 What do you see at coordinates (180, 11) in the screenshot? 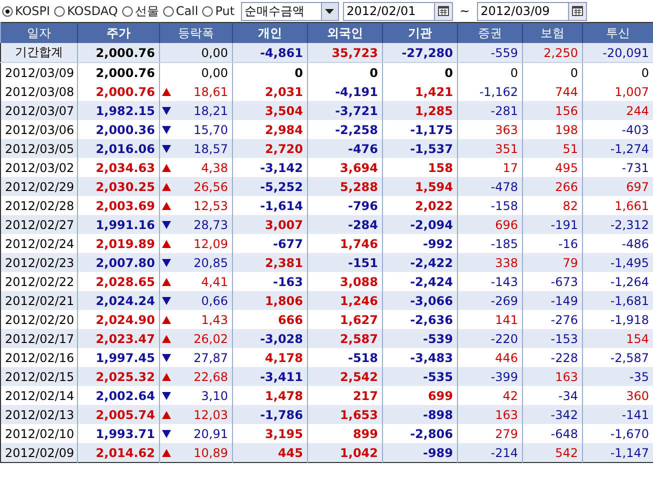
I see `radio-button: Call` at bounding box center [180, 11].